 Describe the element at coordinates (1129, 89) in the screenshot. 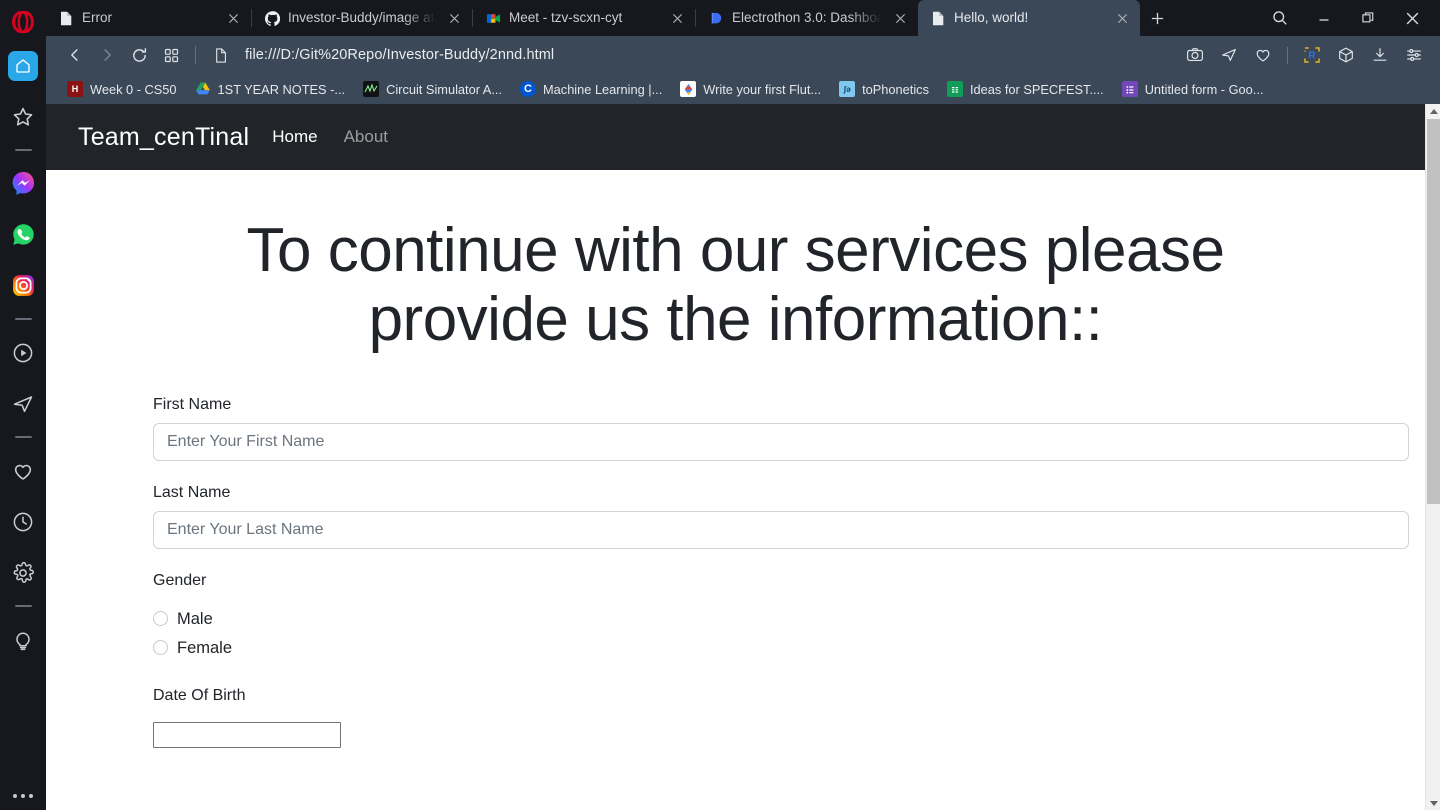

I see `google-forms-icon` at that location.